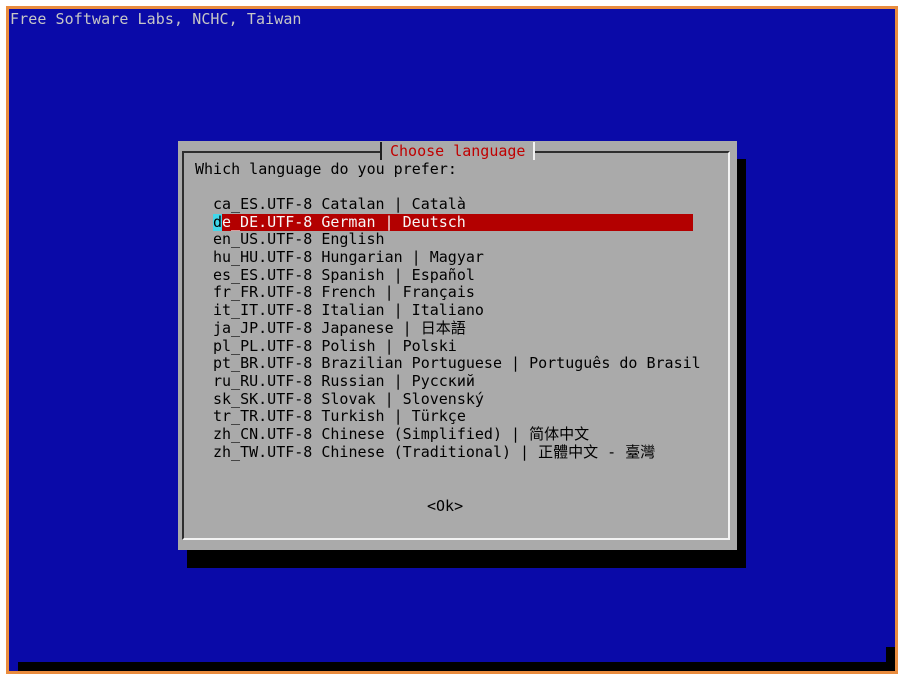 The width and height of the screenshot is (910, 680). I want to click on language-option-label: ca_ES.UTF-8 Catalan | Català, so click(339, 204).